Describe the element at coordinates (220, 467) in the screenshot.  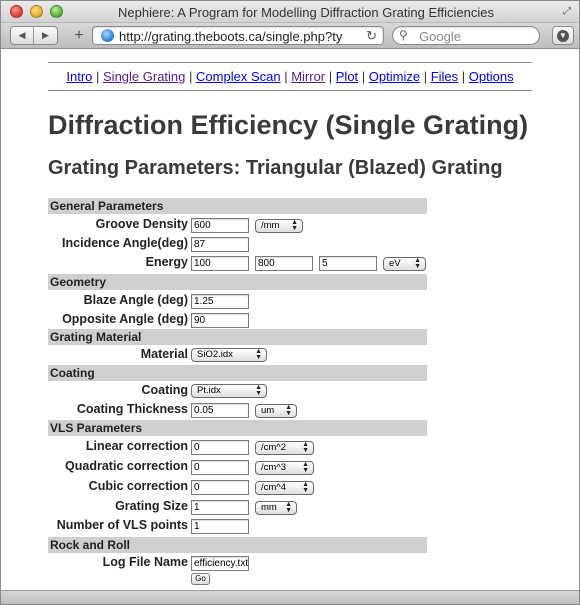
I see `quadratic-correction-input: 0` at that location.